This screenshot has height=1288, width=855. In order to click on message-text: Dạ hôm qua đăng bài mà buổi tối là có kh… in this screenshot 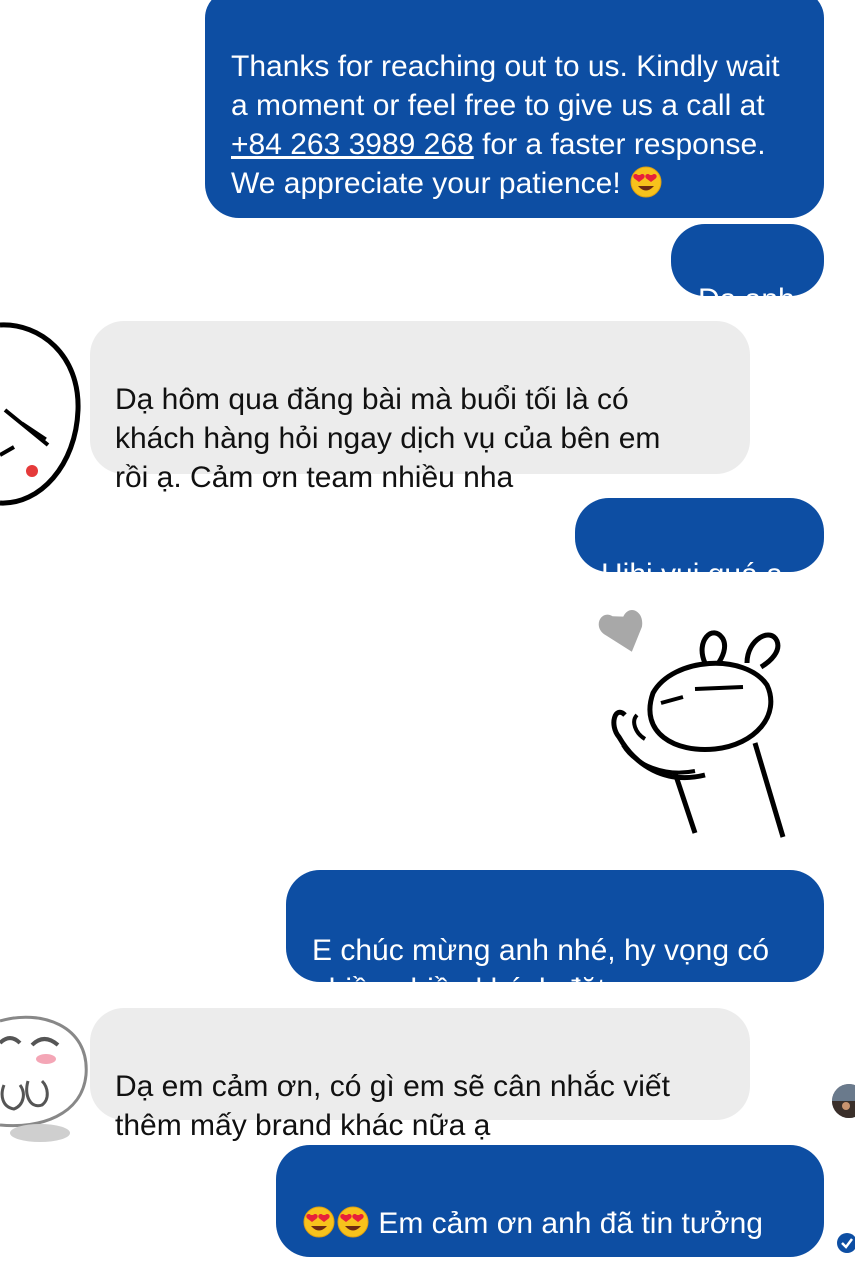, I will do `click(388, 438)`.